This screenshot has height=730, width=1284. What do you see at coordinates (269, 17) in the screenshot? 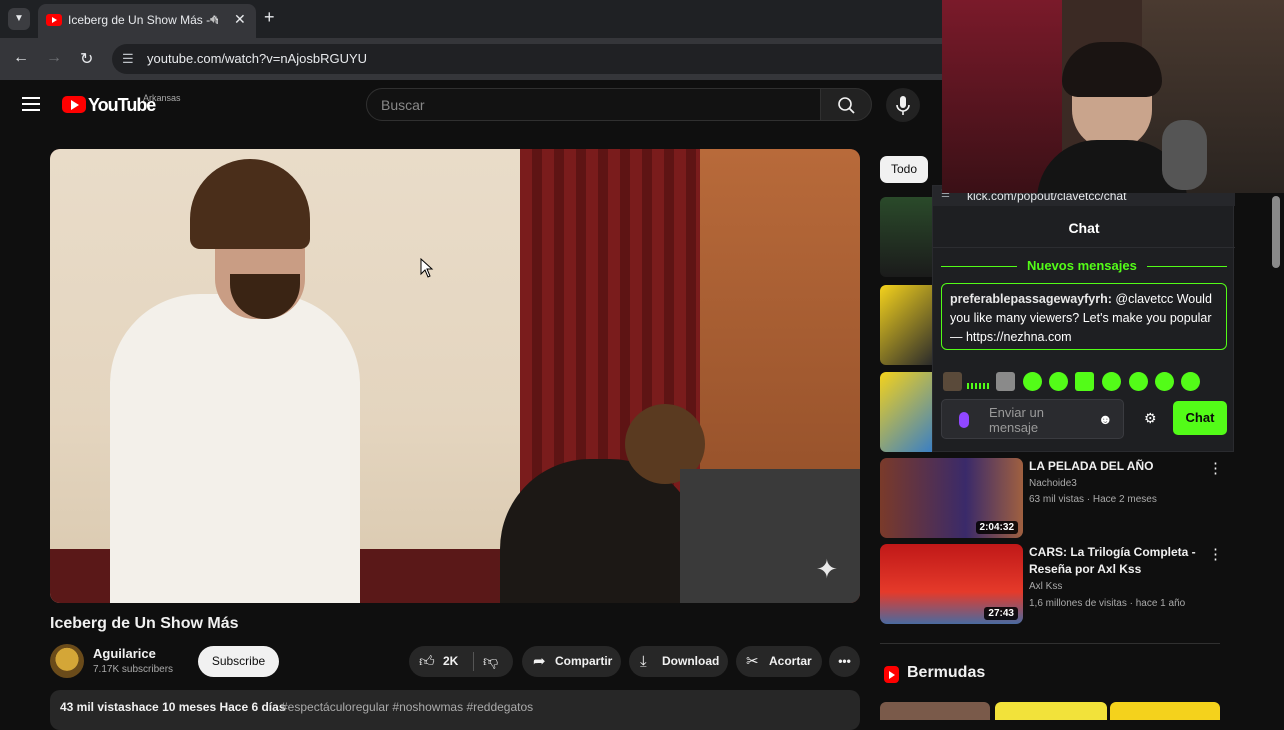
I see `new-tab-icon: +` at bounding box center [269, 17].